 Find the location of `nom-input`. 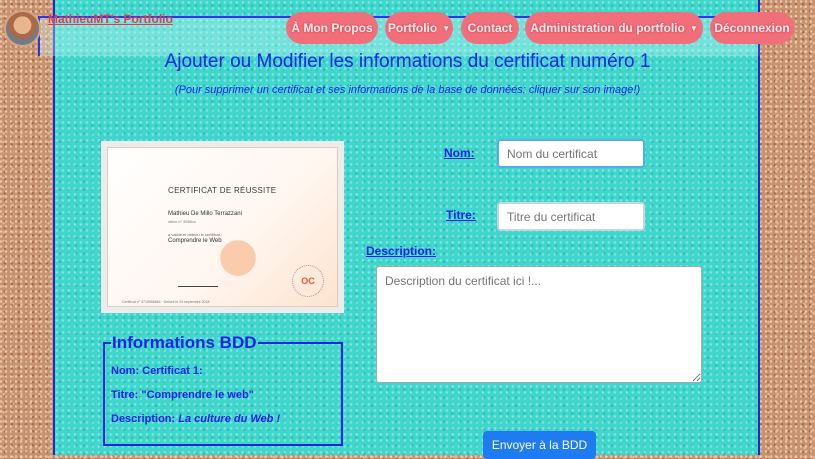

nom-input is located at coordinates (571, 153).